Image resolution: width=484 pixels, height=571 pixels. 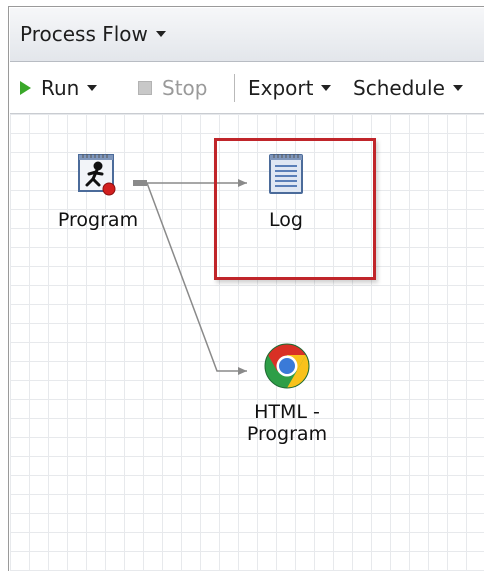 I want to click on export-button: Export, so click(x=290, y=88).